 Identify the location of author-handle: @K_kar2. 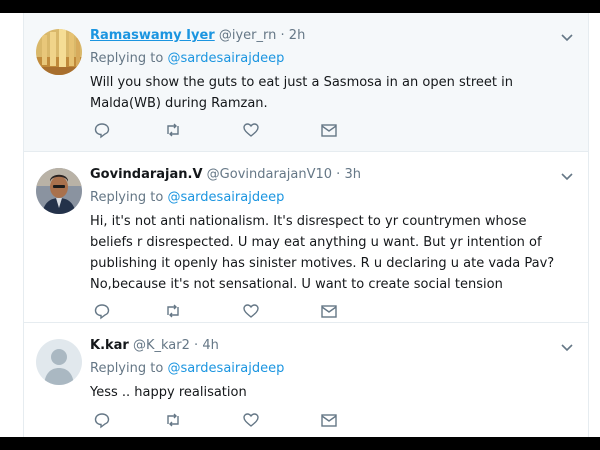
(161, 345).